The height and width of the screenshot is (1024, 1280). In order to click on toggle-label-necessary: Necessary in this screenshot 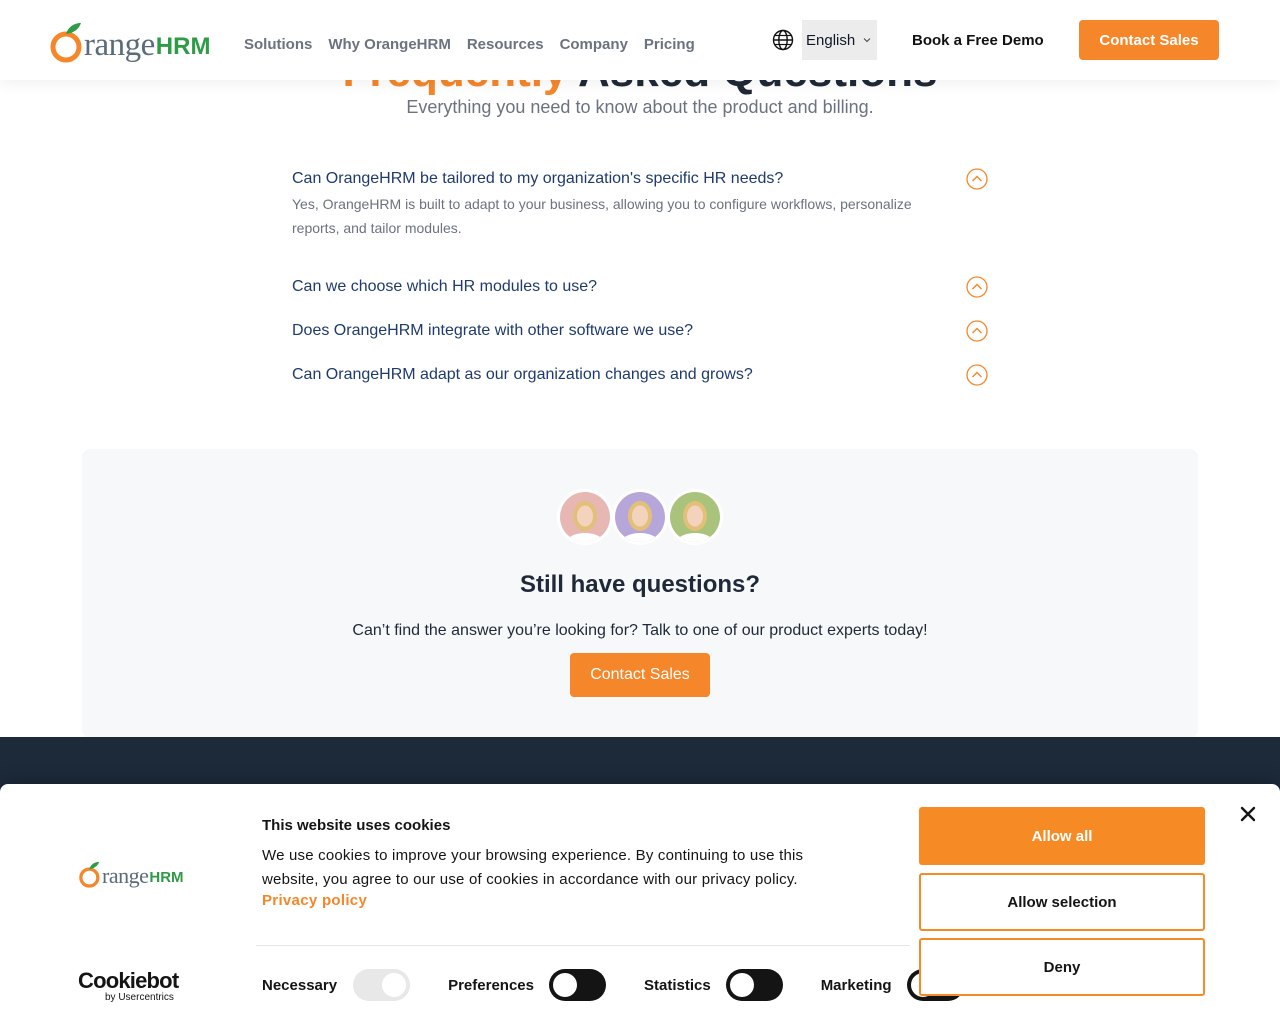, I will do `click(300, 985)`.